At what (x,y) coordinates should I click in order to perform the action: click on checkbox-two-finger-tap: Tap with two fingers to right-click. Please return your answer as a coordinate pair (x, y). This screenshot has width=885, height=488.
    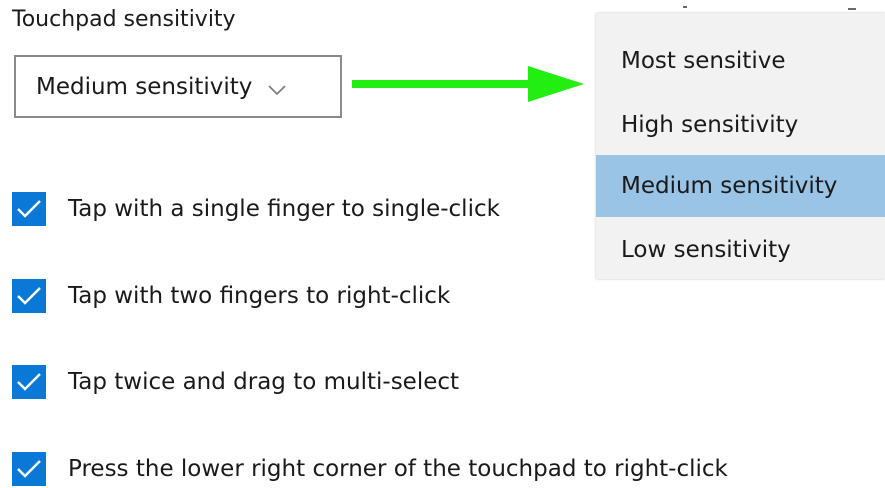
    Looking at the image, I should click on (231, 296).